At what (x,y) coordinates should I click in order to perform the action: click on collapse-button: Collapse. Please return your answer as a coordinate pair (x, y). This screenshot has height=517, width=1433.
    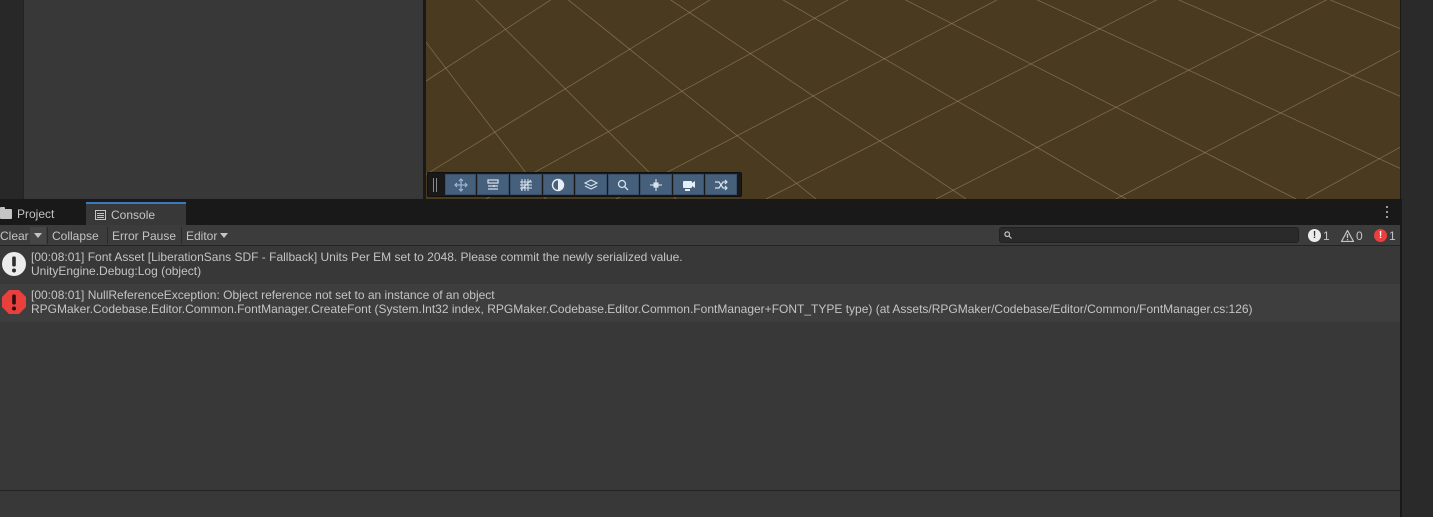
    Looking at the image, I should click on (78, 235).